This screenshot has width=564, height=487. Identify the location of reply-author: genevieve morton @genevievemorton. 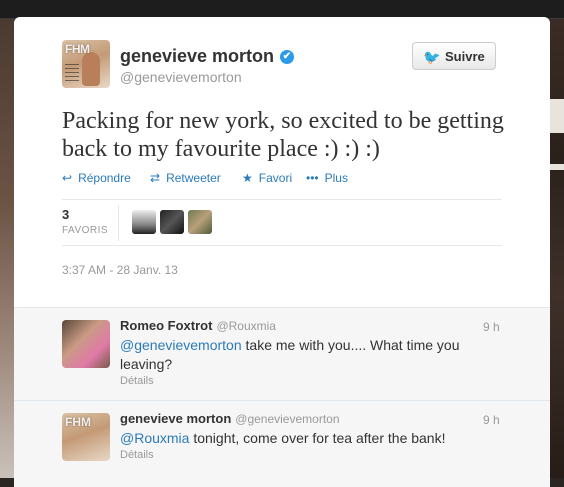
(230, 418).